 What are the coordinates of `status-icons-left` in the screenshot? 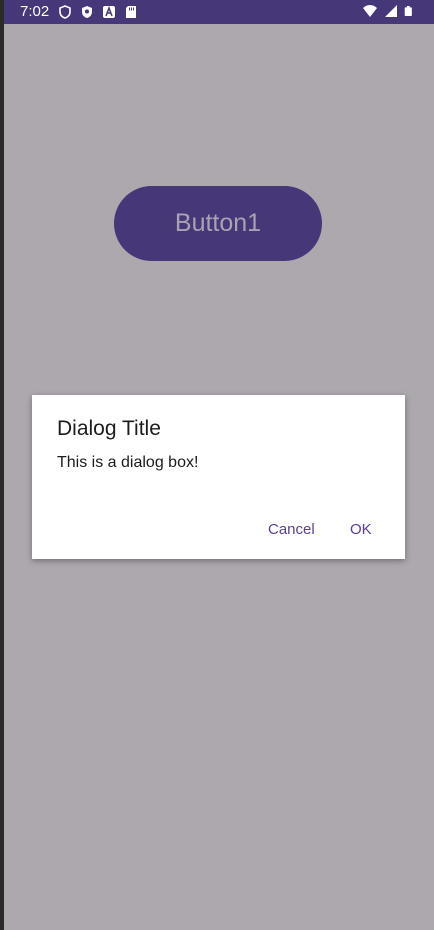 It's located at (98, 12).